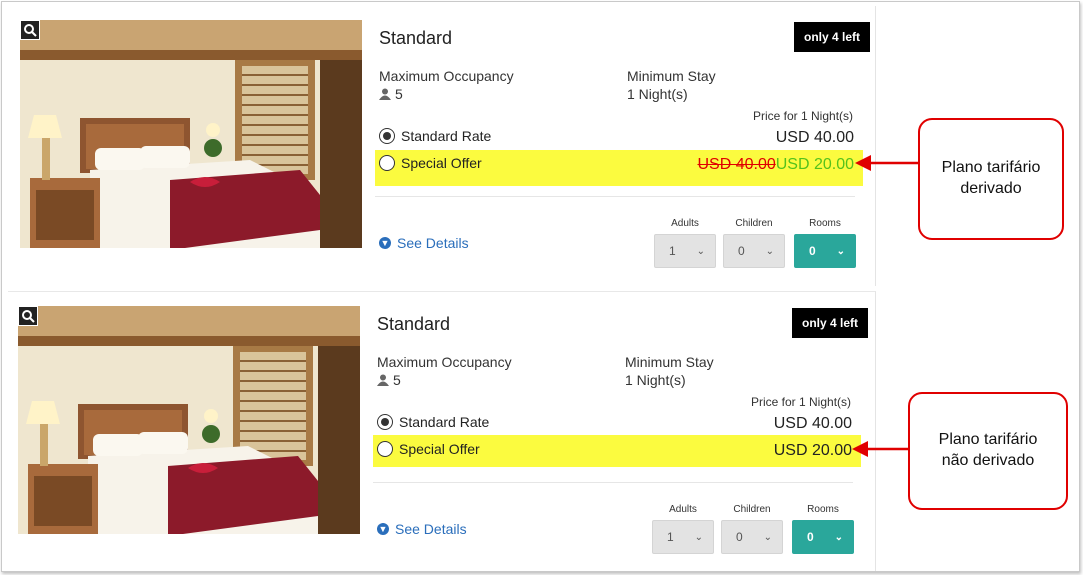  Describe the element at coordinates (991, 179) in the screenshot. I see `callout-derived-rate: Plano tarifário derivado` at that location.